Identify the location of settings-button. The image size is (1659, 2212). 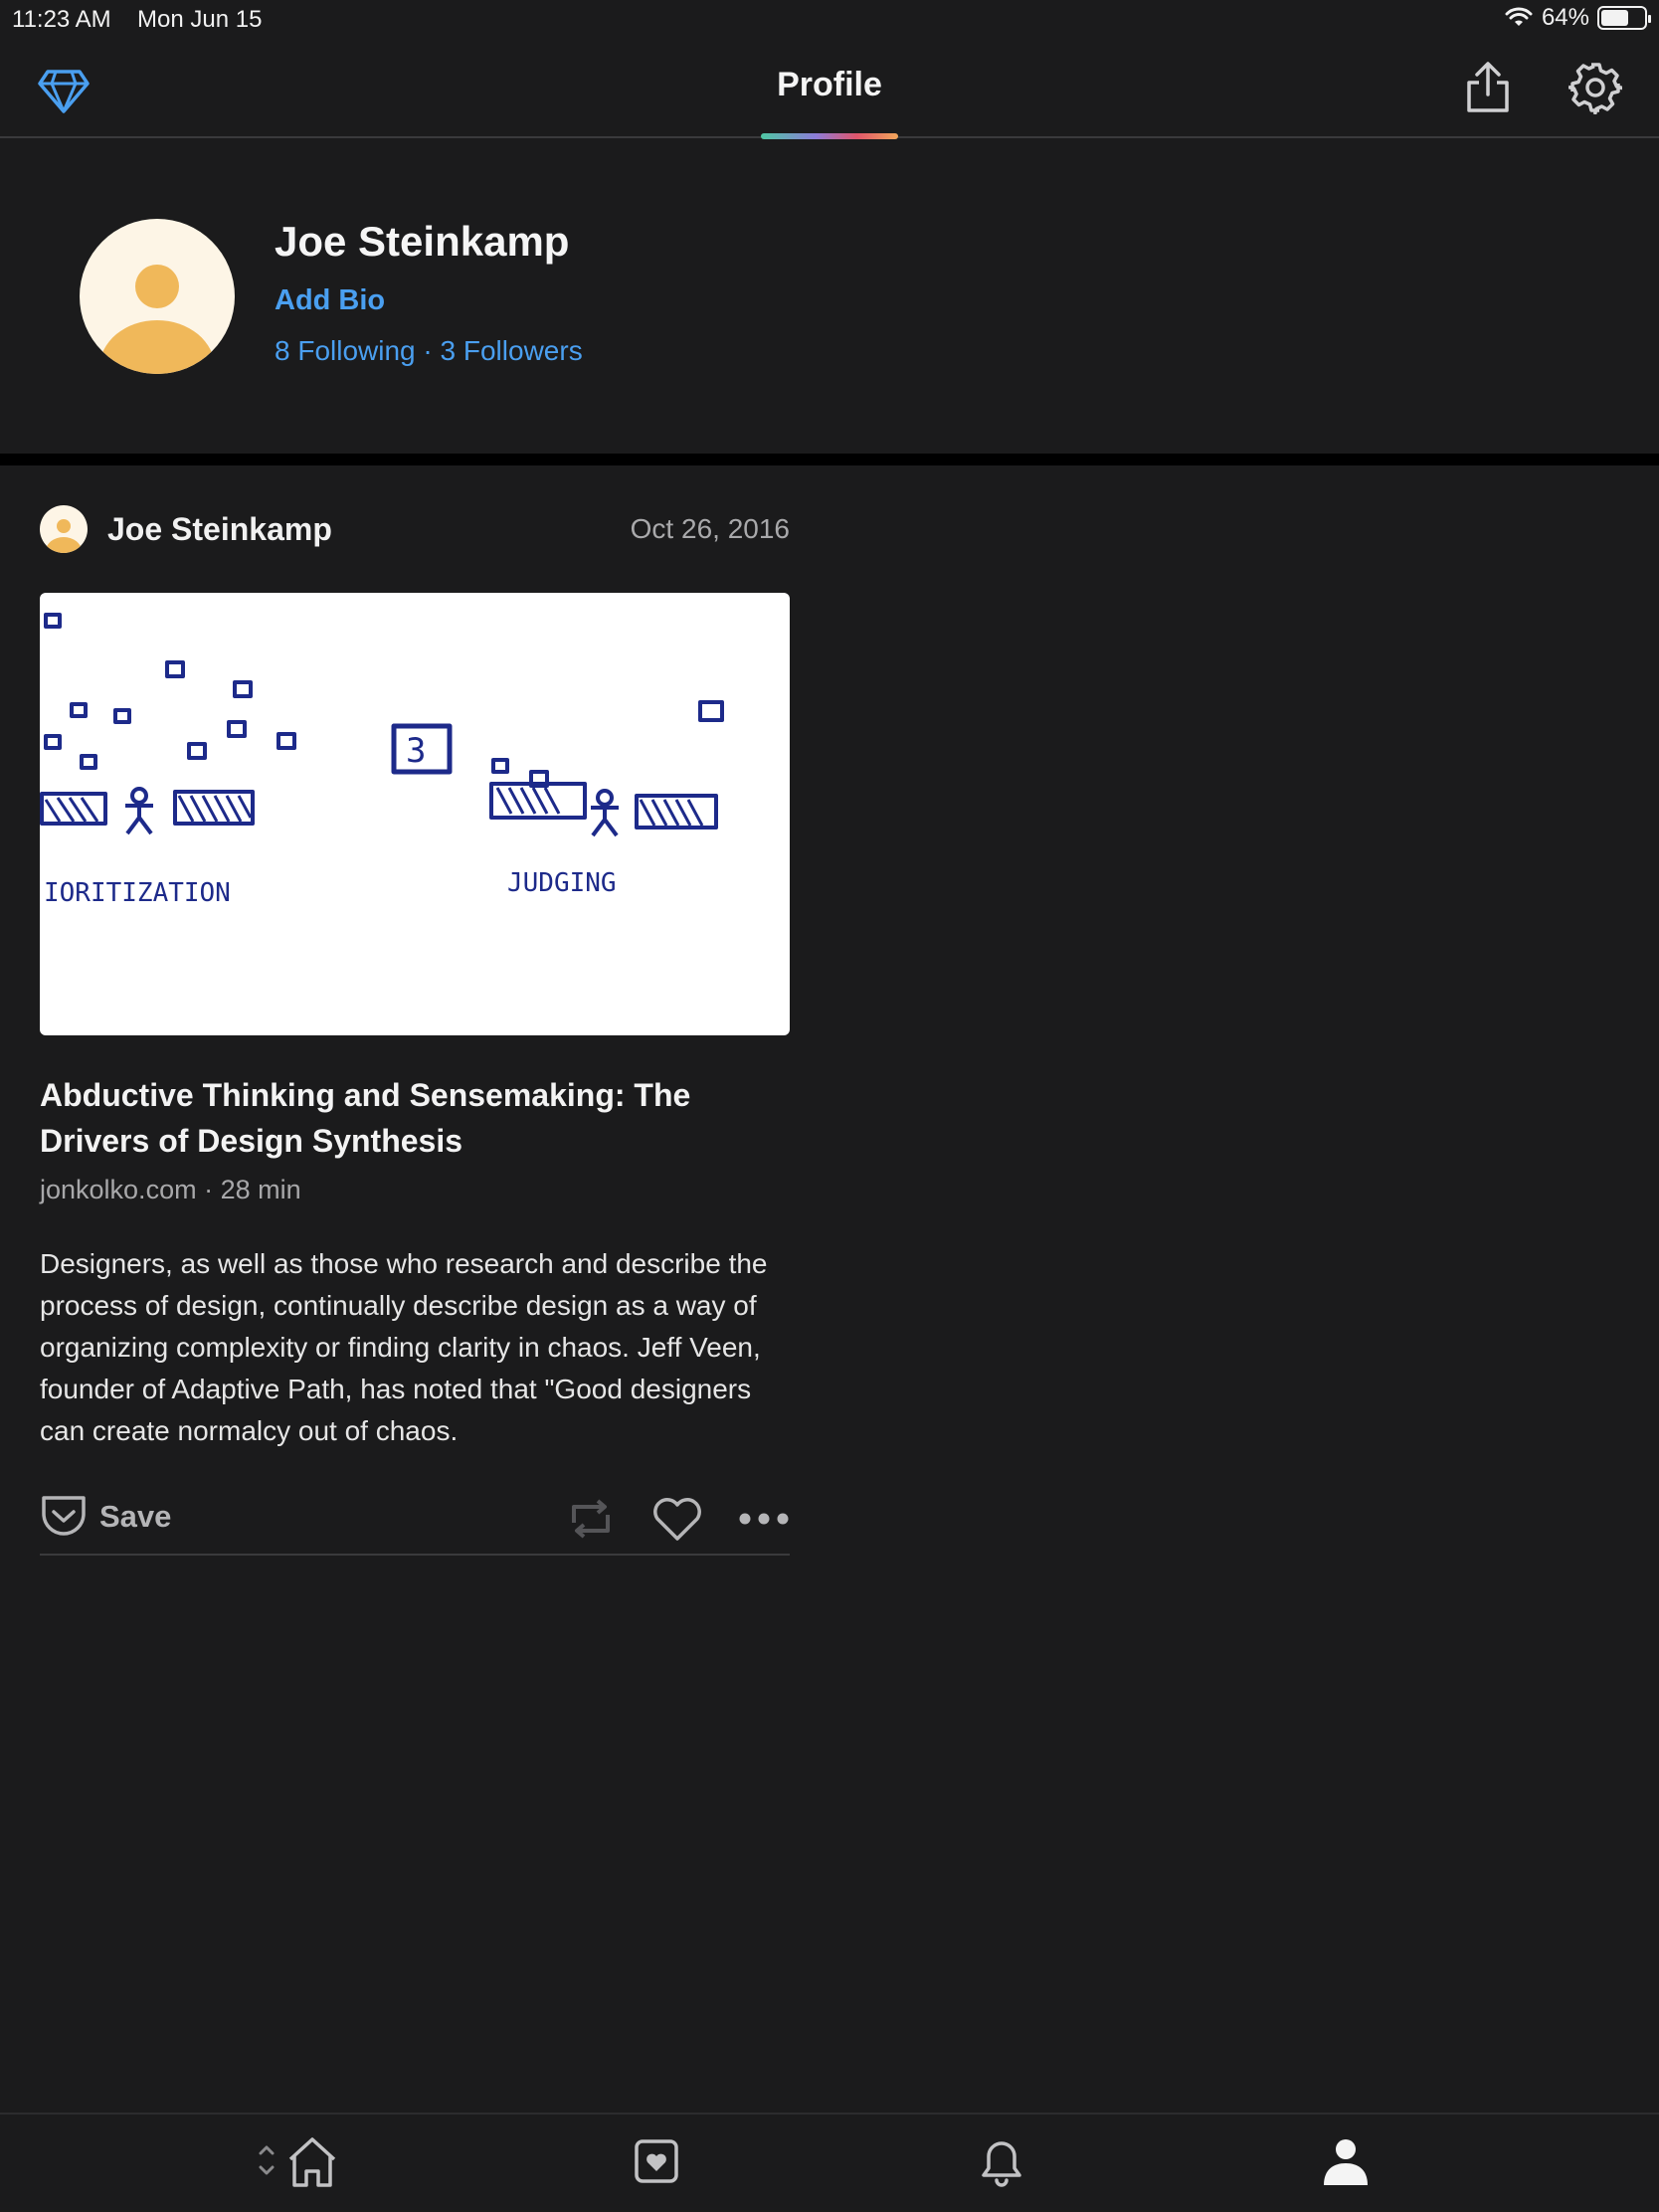
(1595, 87).